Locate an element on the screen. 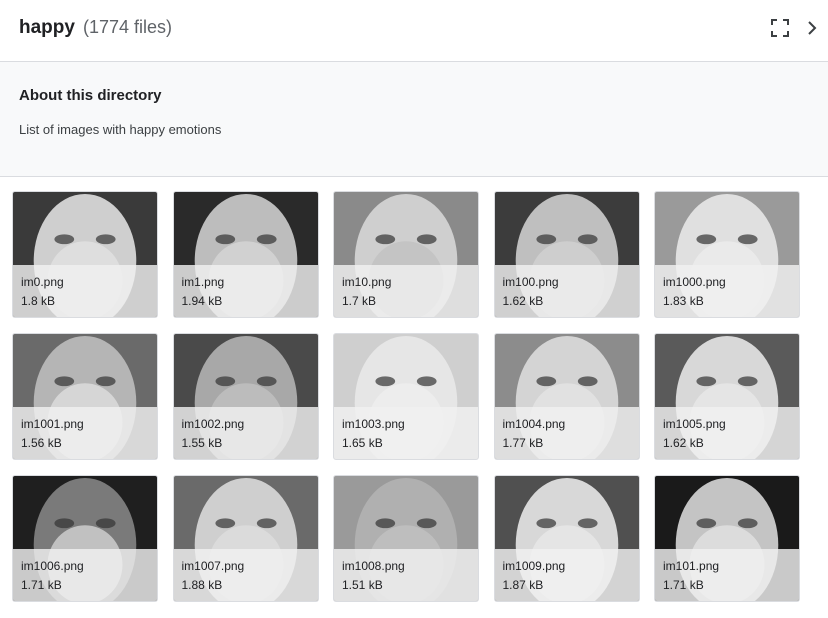 The image size is (828, 618). file-name: im1.png is located at coordinates (203, 282).